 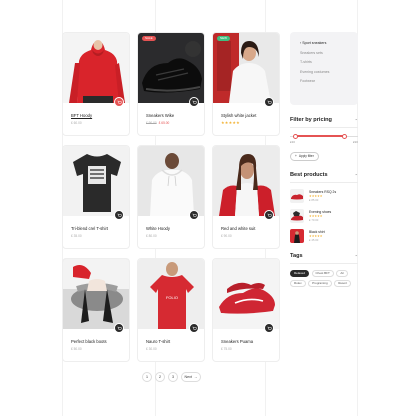 What do you see at coordinates (151, 123) in the screenshot?
I see `price-old: £ 90.00` at bounding box center [151, 123].